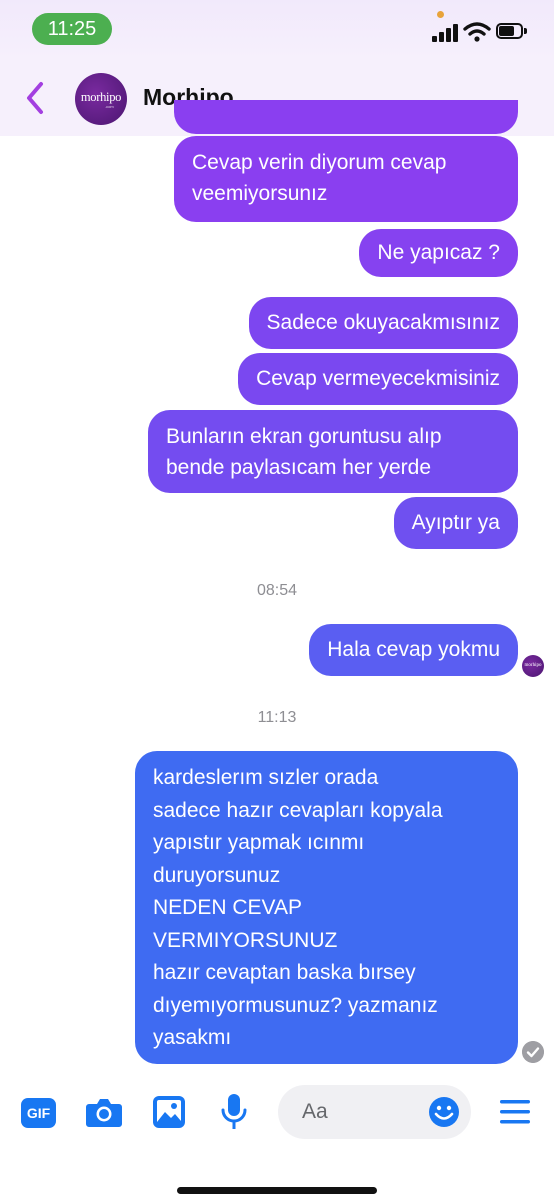 This screenshot has width=554, height=1200. I want to click on battery-icon, so click(512, 32).